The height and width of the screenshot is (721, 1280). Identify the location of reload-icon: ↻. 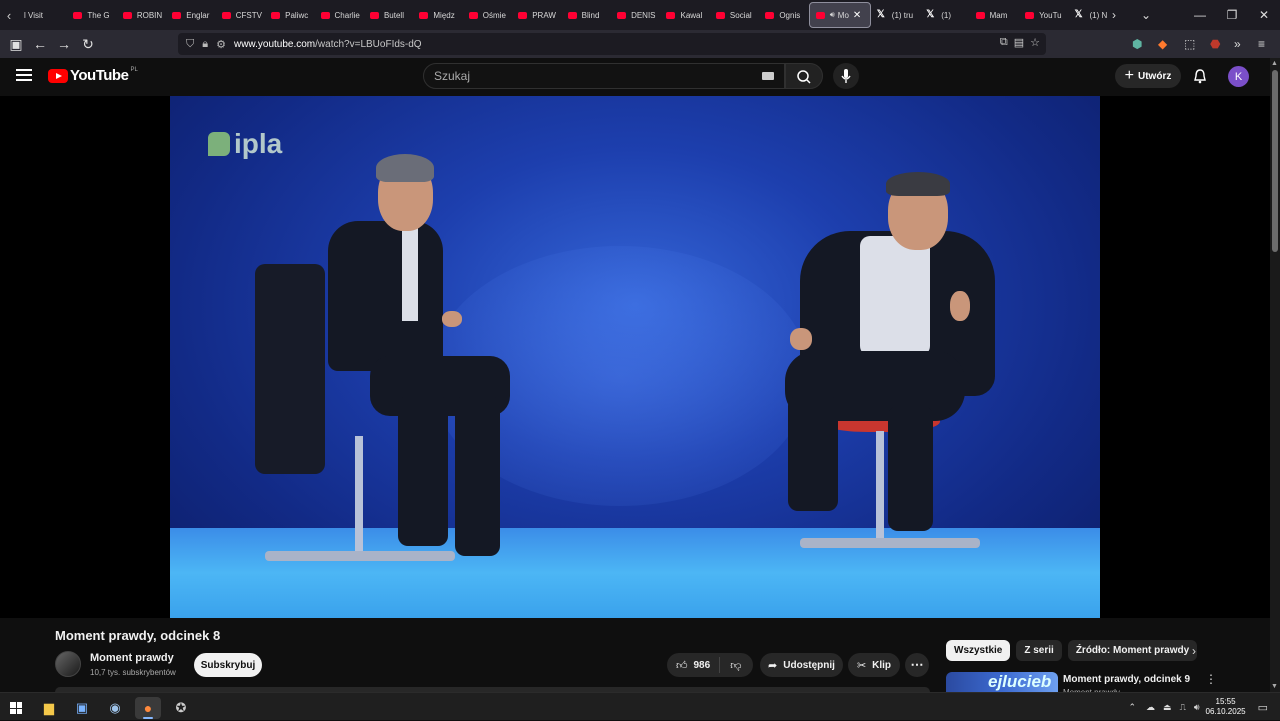
(88, 44).